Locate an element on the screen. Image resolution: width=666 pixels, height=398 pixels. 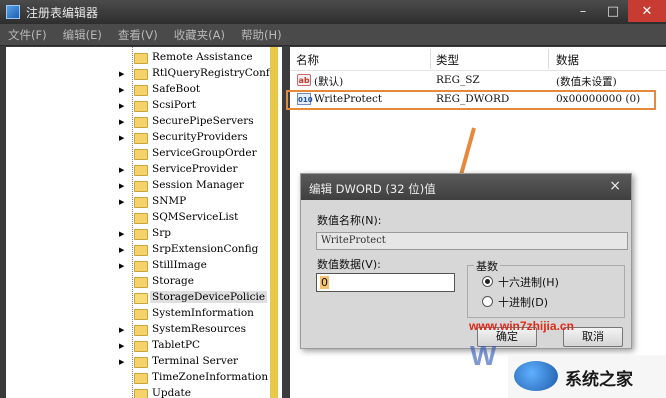
watermark-logo-letter: W is located at coordinates (483, 355).